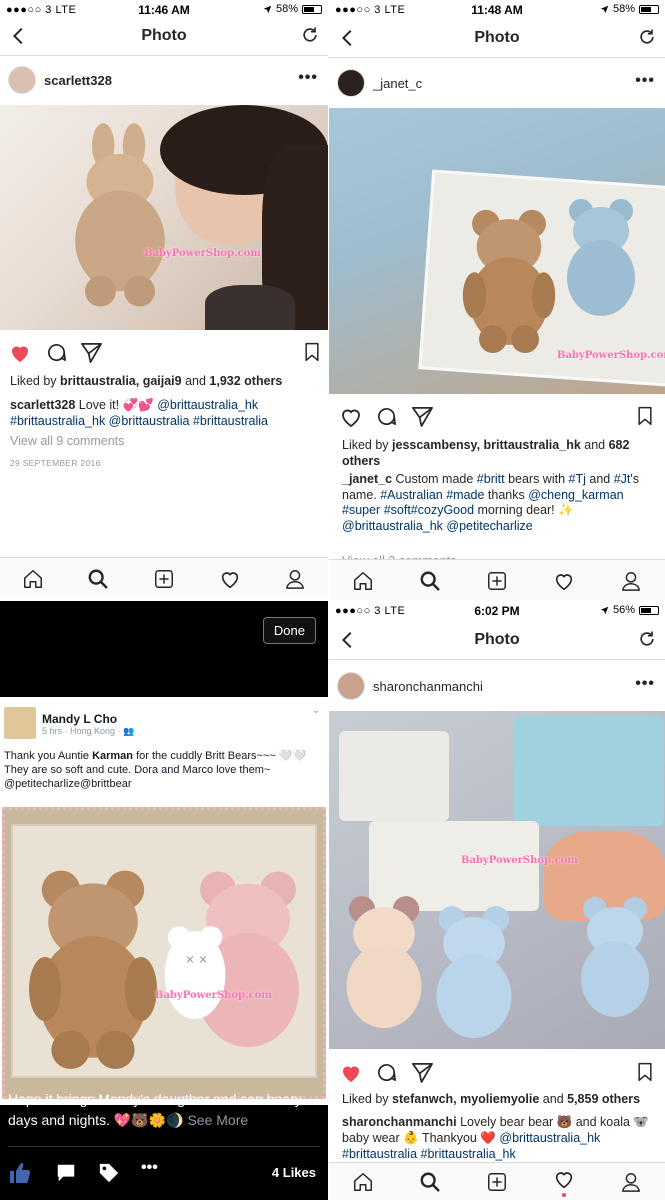  I want to click on tab-bar, so click(164, 578).